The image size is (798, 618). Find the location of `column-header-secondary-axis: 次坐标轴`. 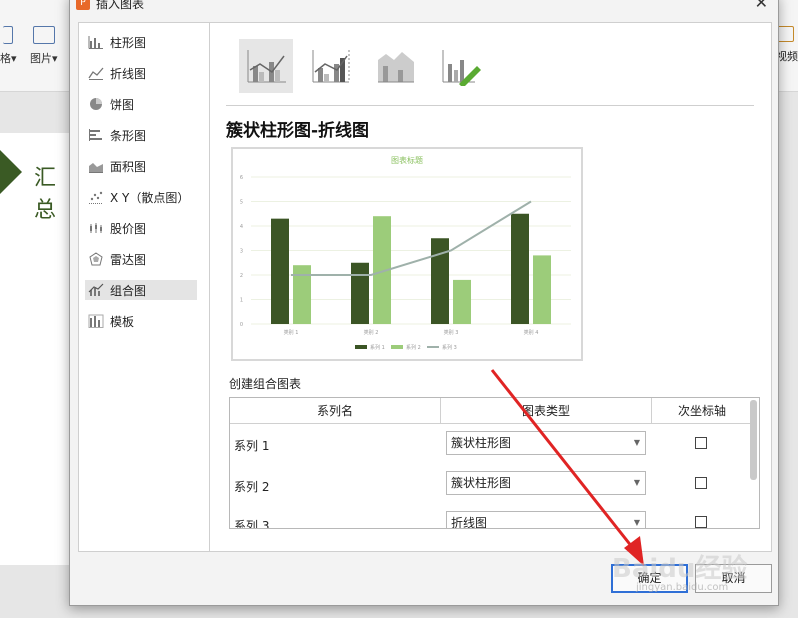

column-header-secondary-axis: 次坐标轴 is located at coordinates (702, 411).